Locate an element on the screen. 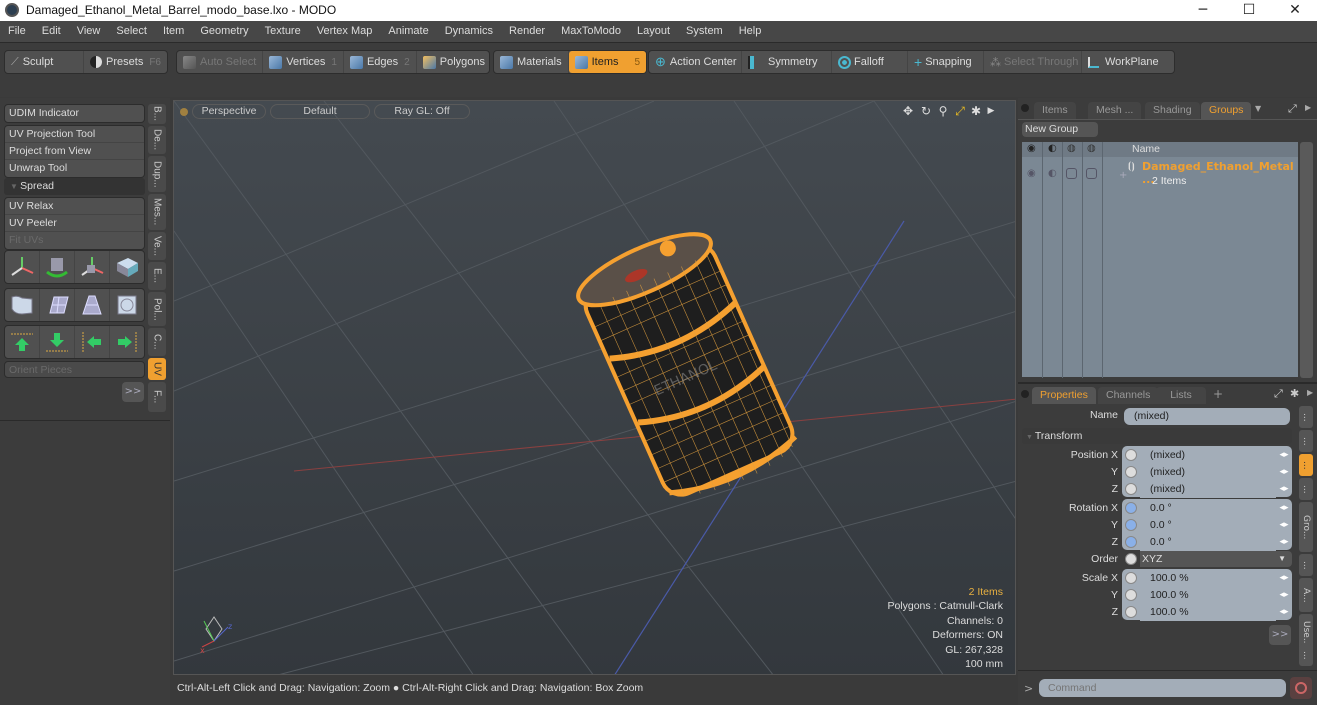 This screenshot has height=705, width=1317. pan-icon: ✥ is located at coordinates (908, 111).